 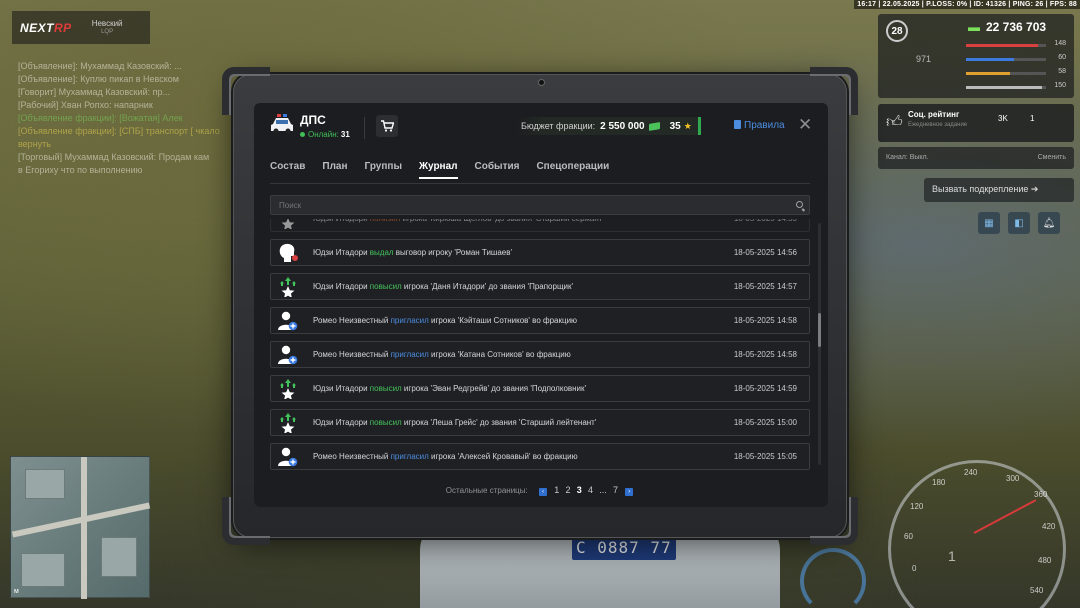 What do you see at coordinates (100, 118) in the screenshot?
I see `chat-line: [Объявление фракции]: [Вожатая] Алек` at bounding box center [100, 118].